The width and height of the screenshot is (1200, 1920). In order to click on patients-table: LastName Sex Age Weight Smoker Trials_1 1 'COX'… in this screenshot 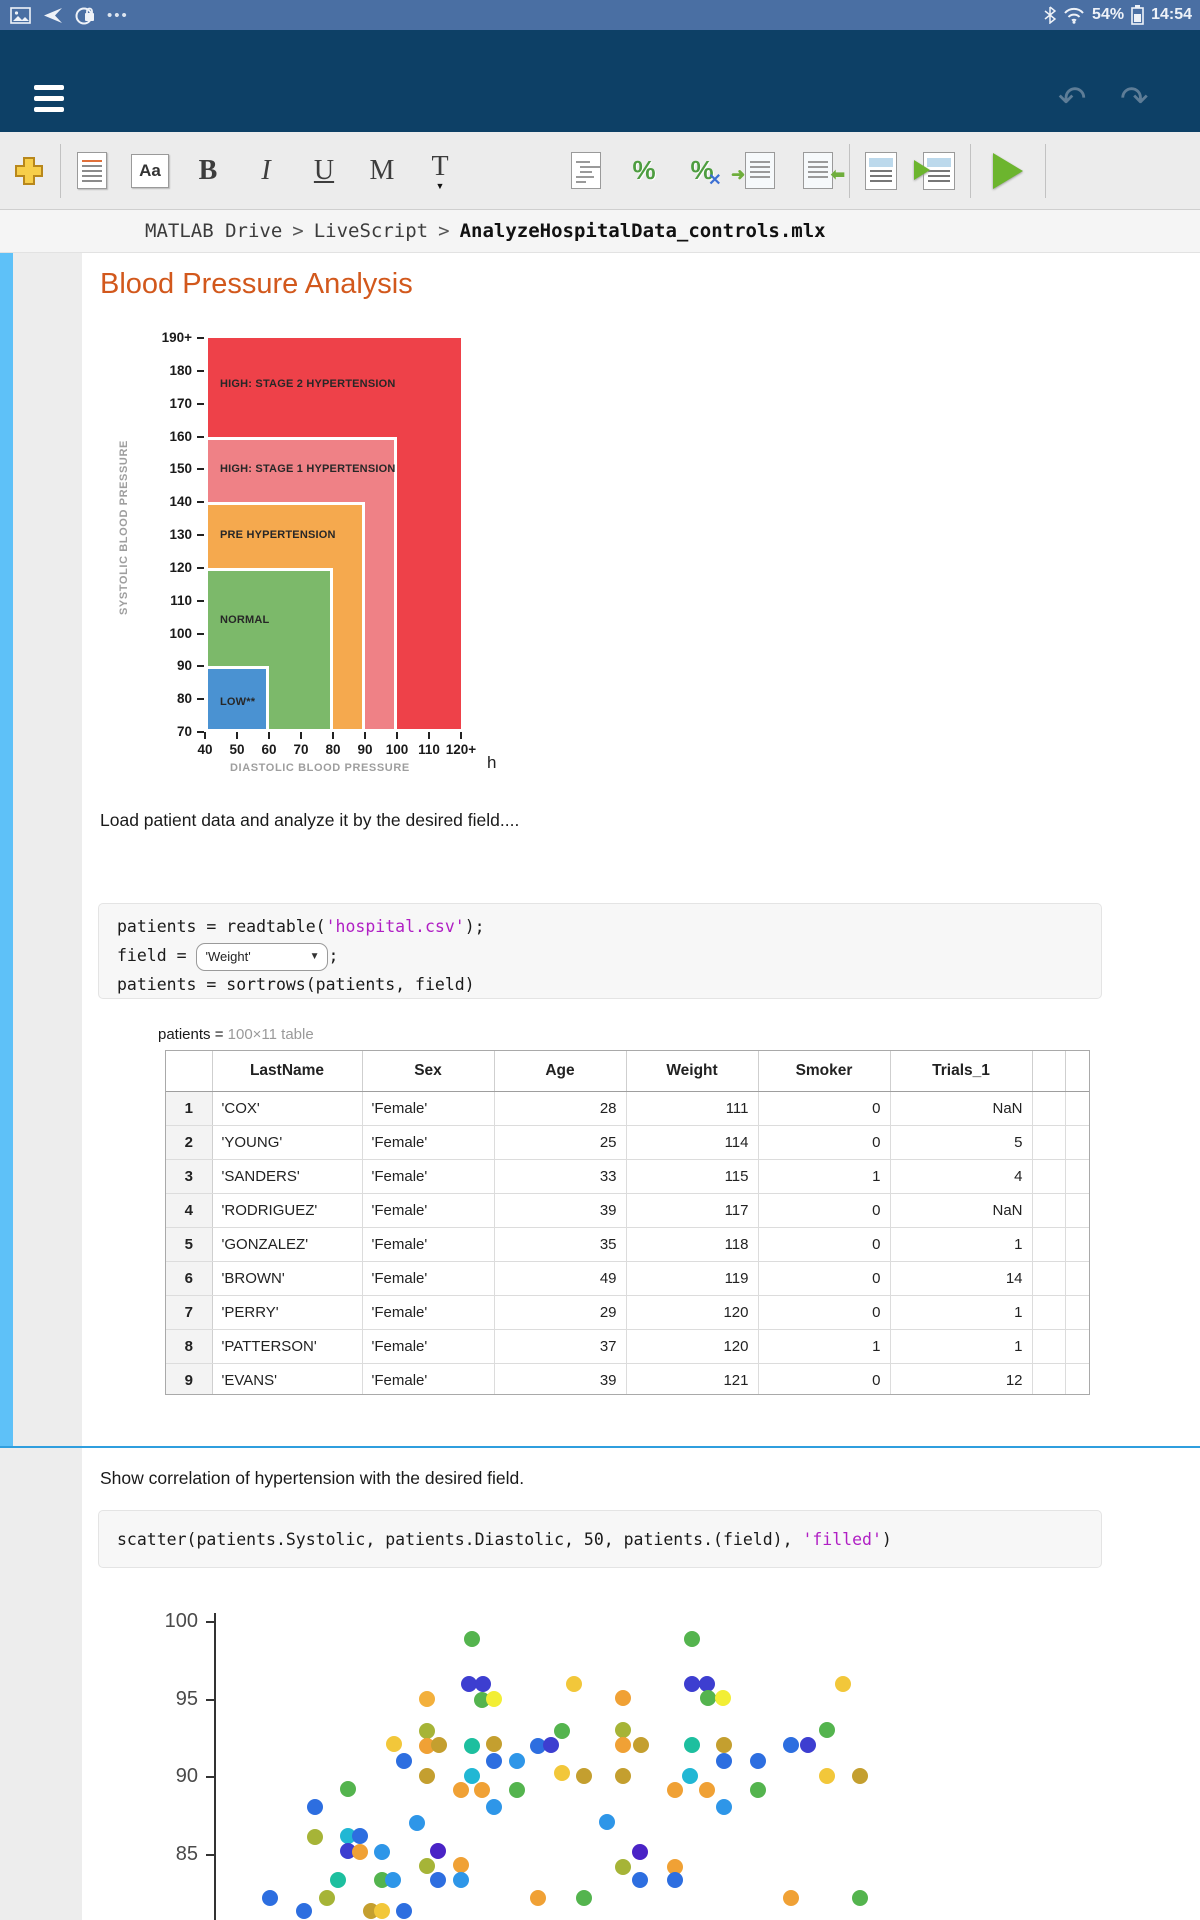, I will do `click(627, 1222)`.